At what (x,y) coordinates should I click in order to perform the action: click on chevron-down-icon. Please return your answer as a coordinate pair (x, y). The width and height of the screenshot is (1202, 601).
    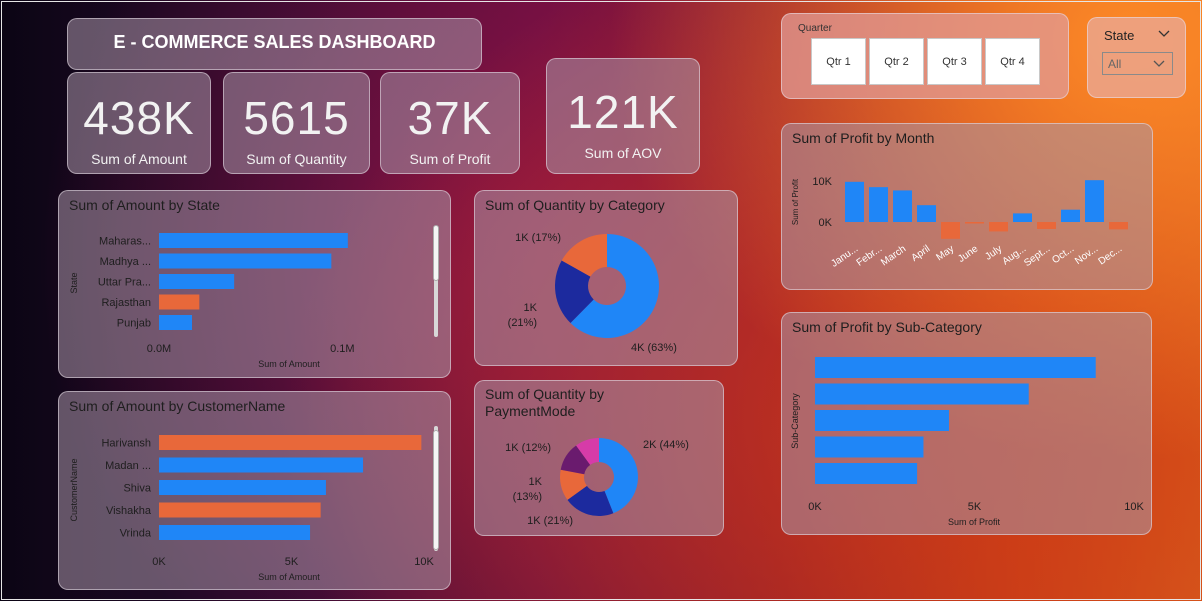
    Looking at the image, I should click on (1159, 63).